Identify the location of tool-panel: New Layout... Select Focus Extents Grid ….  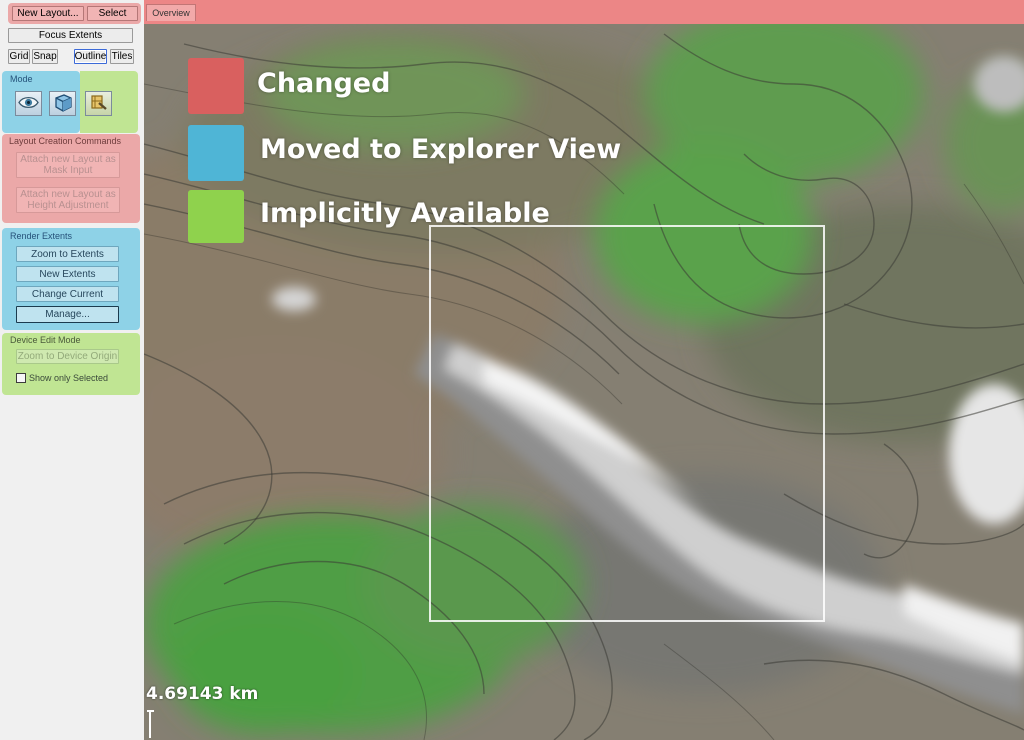
(72, 370).